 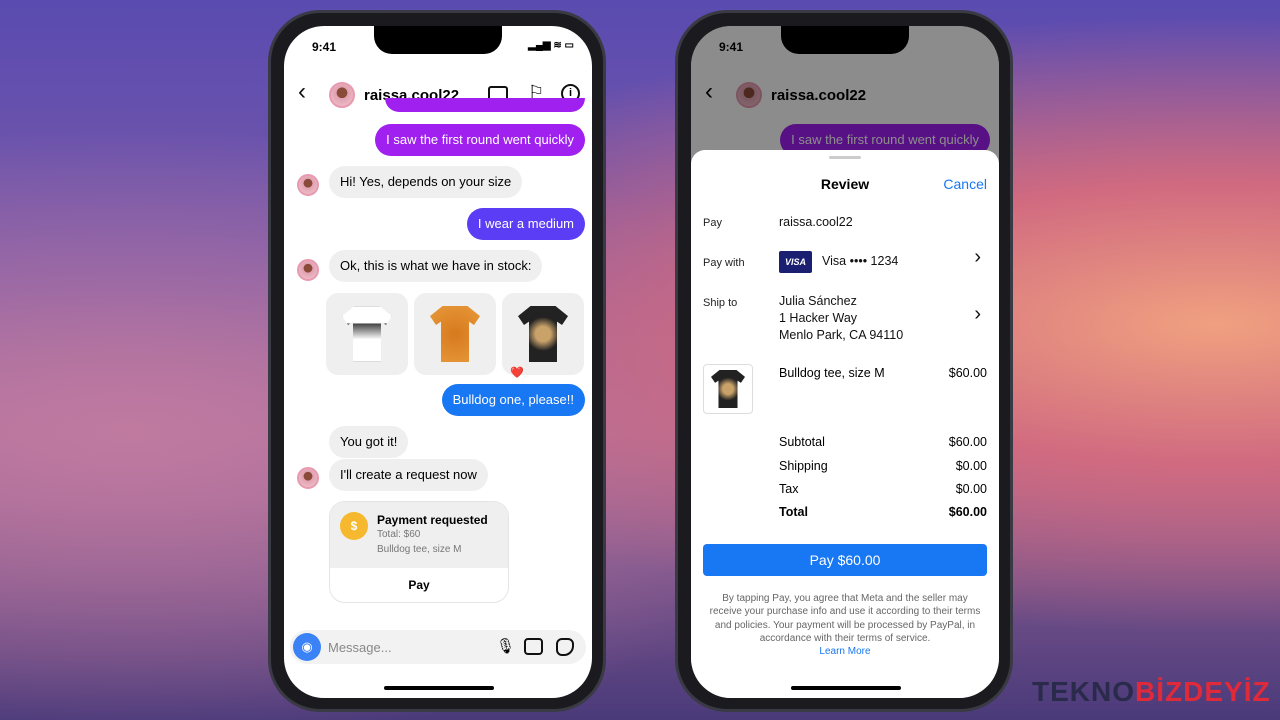 What do you see at coordinates (533, 646) in the screenshot?
I see `gallery-icon` at bounding box center [533, 646].